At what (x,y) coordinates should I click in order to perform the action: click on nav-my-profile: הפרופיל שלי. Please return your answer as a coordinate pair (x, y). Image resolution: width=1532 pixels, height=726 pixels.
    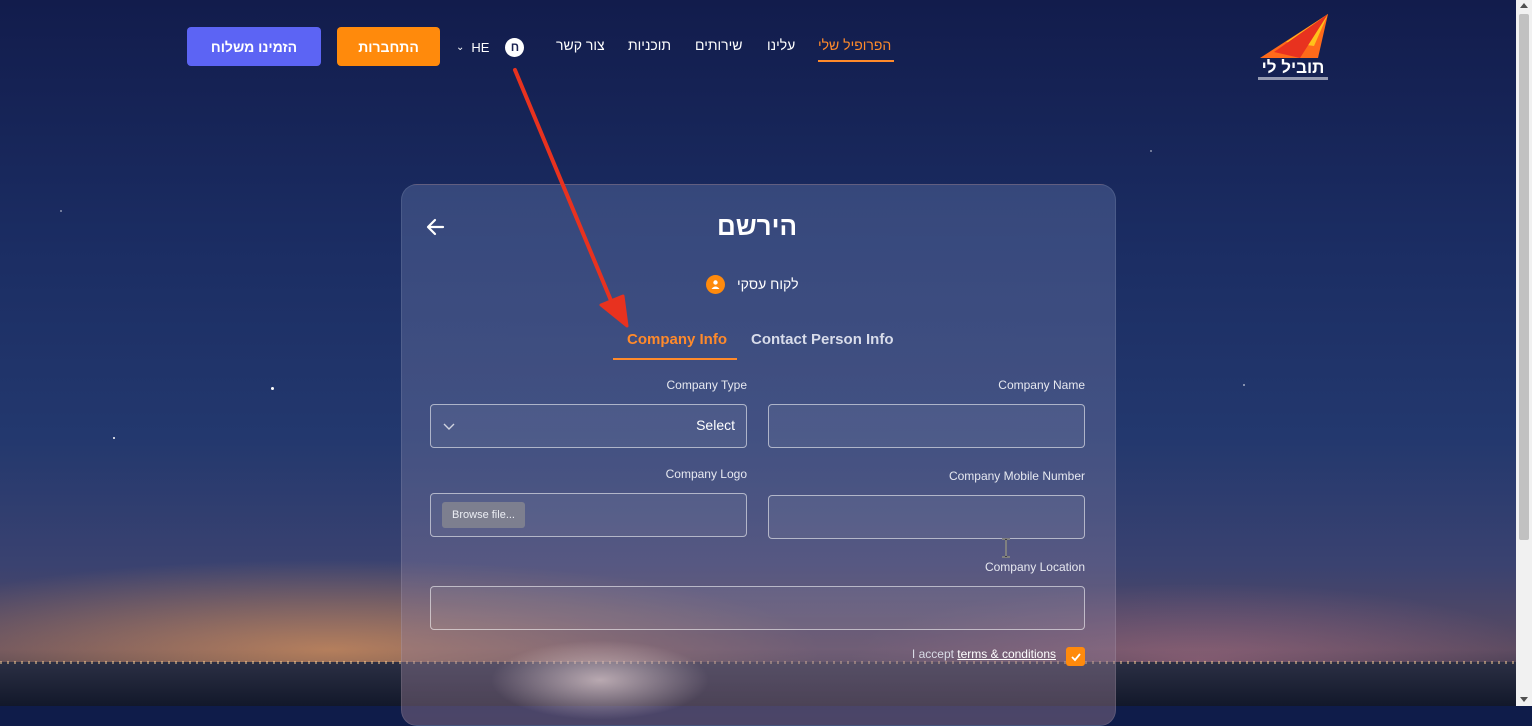
    Looking at the image, I should click on (854, 45).